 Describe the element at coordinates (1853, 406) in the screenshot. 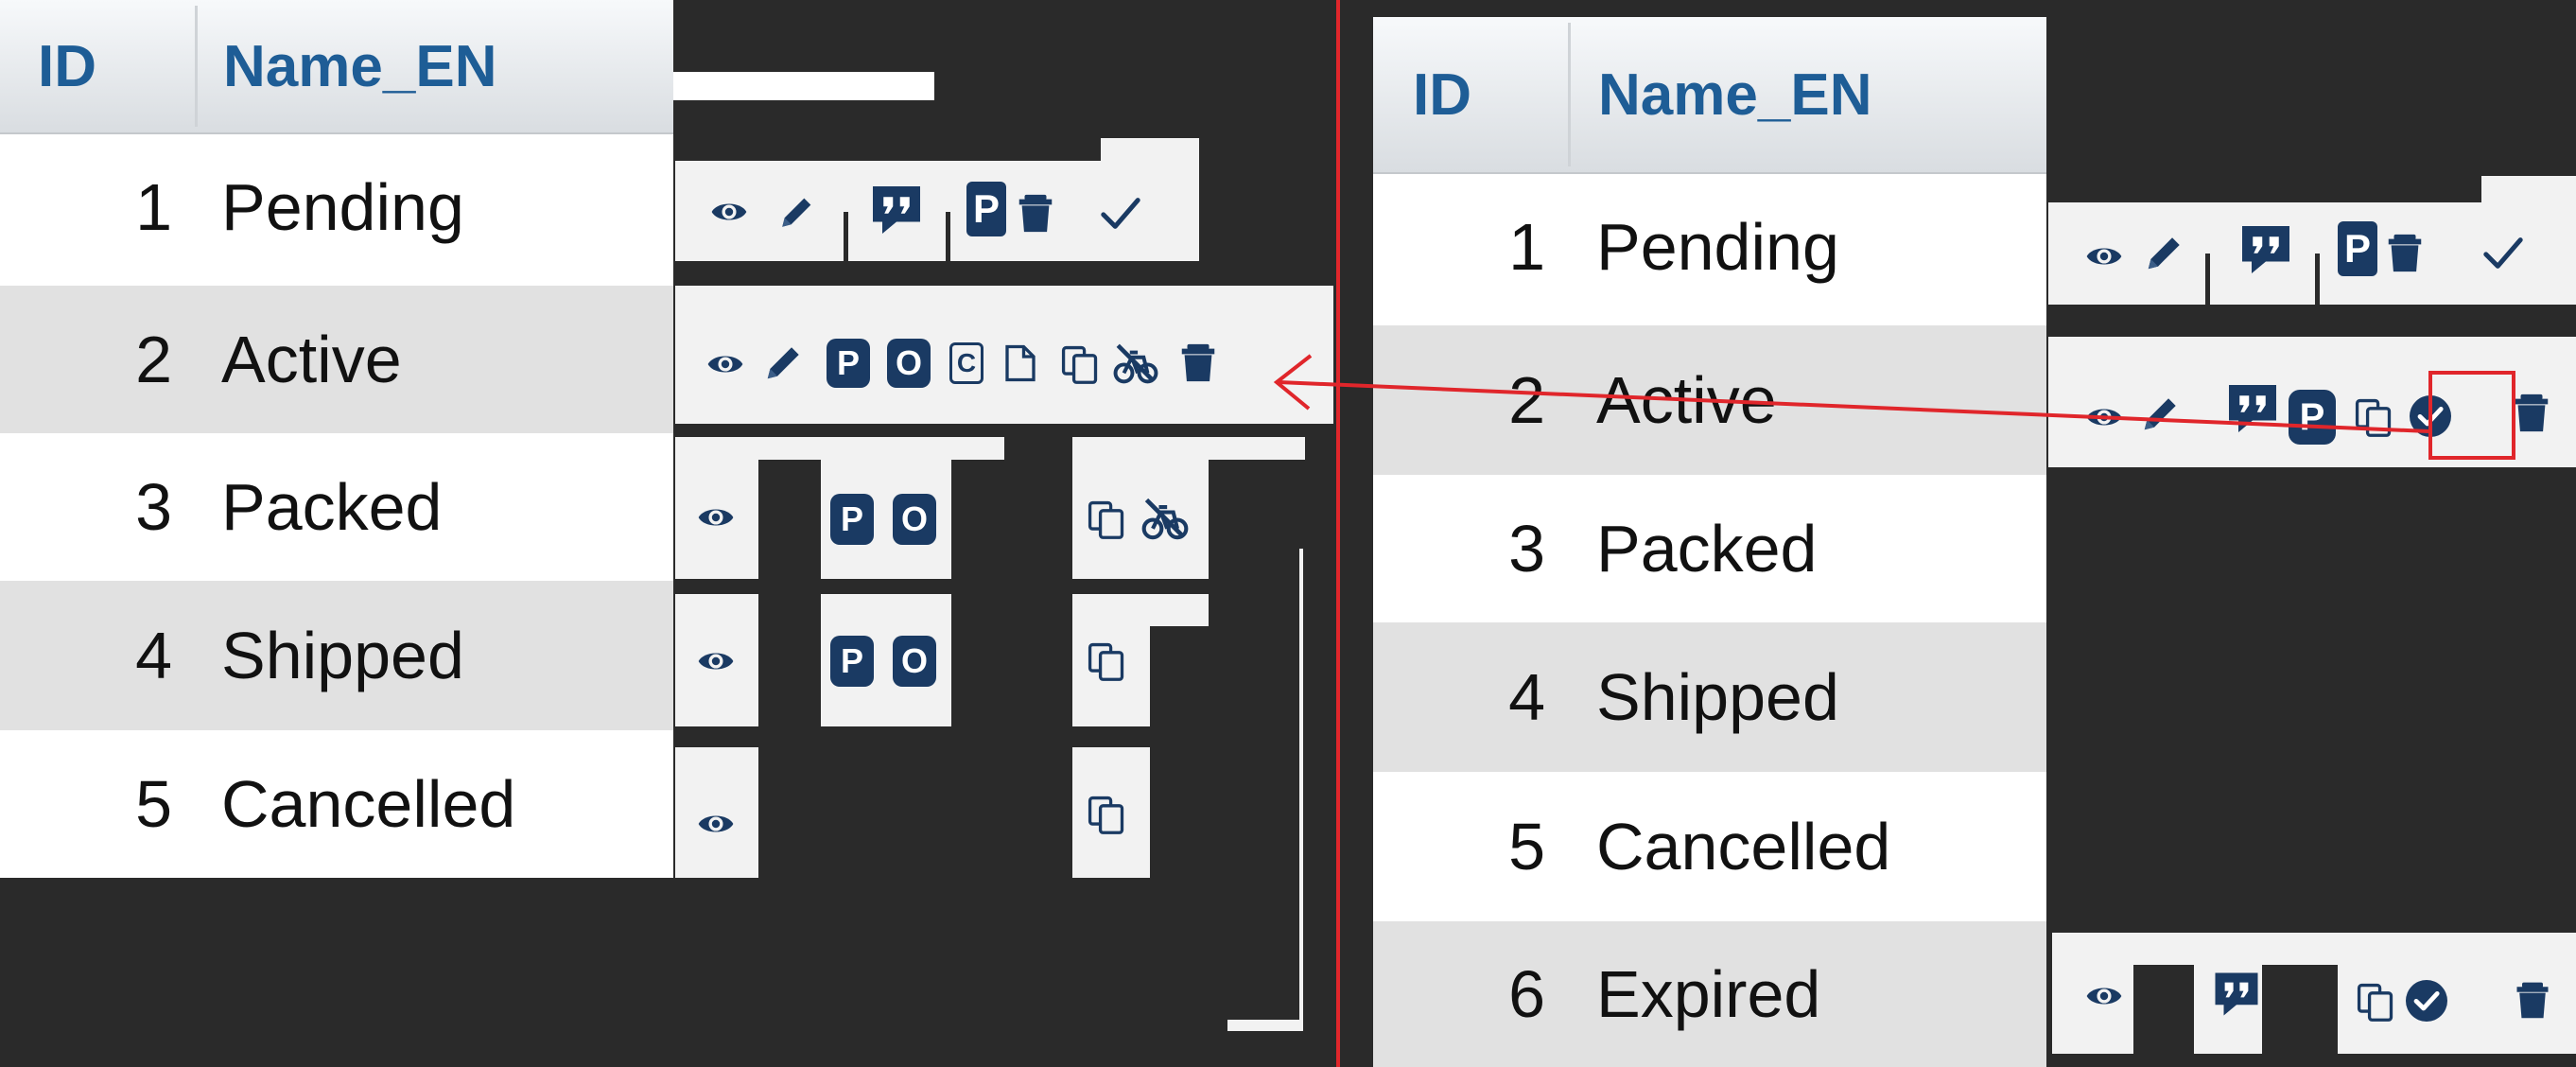

I see `arrow-line` at that location.